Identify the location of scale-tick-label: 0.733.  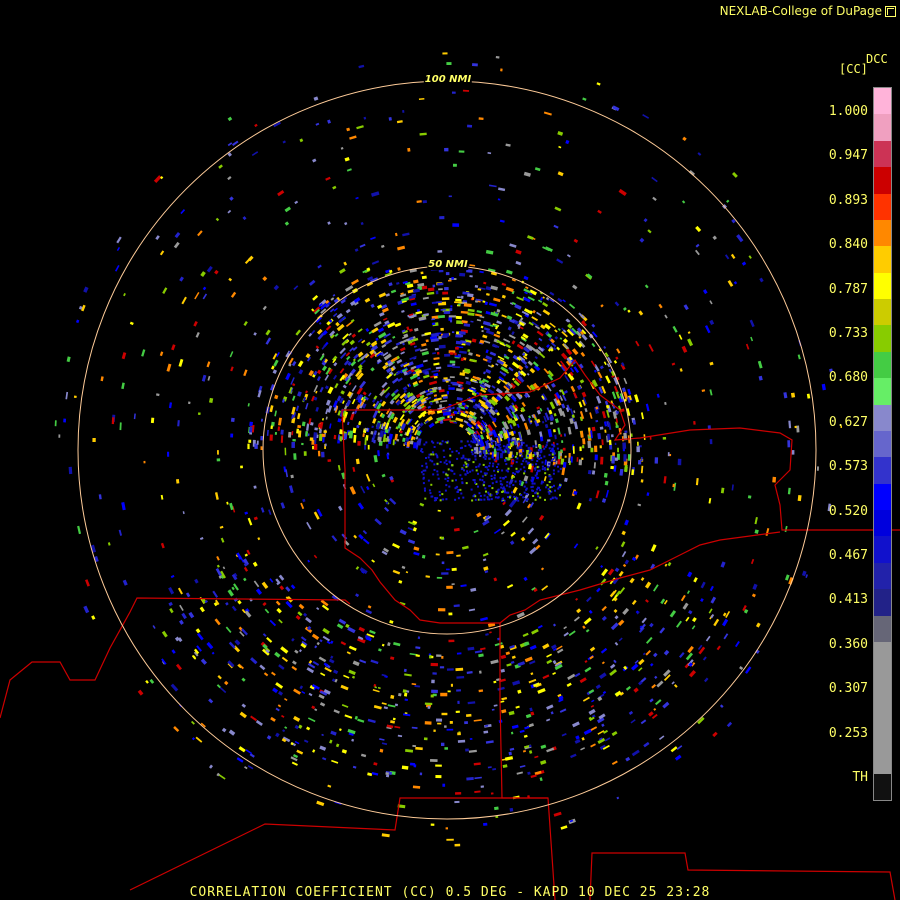
(848, 333).